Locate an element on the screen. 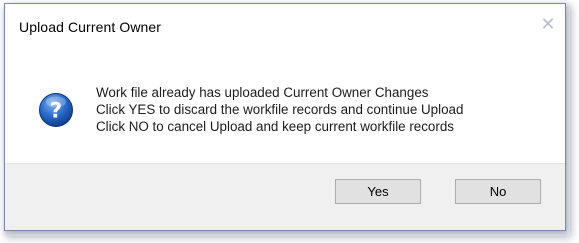 Image resolution: width=579 pixels, height=243 pixels. question-glyph: ? is located at coordinates (56, 111).